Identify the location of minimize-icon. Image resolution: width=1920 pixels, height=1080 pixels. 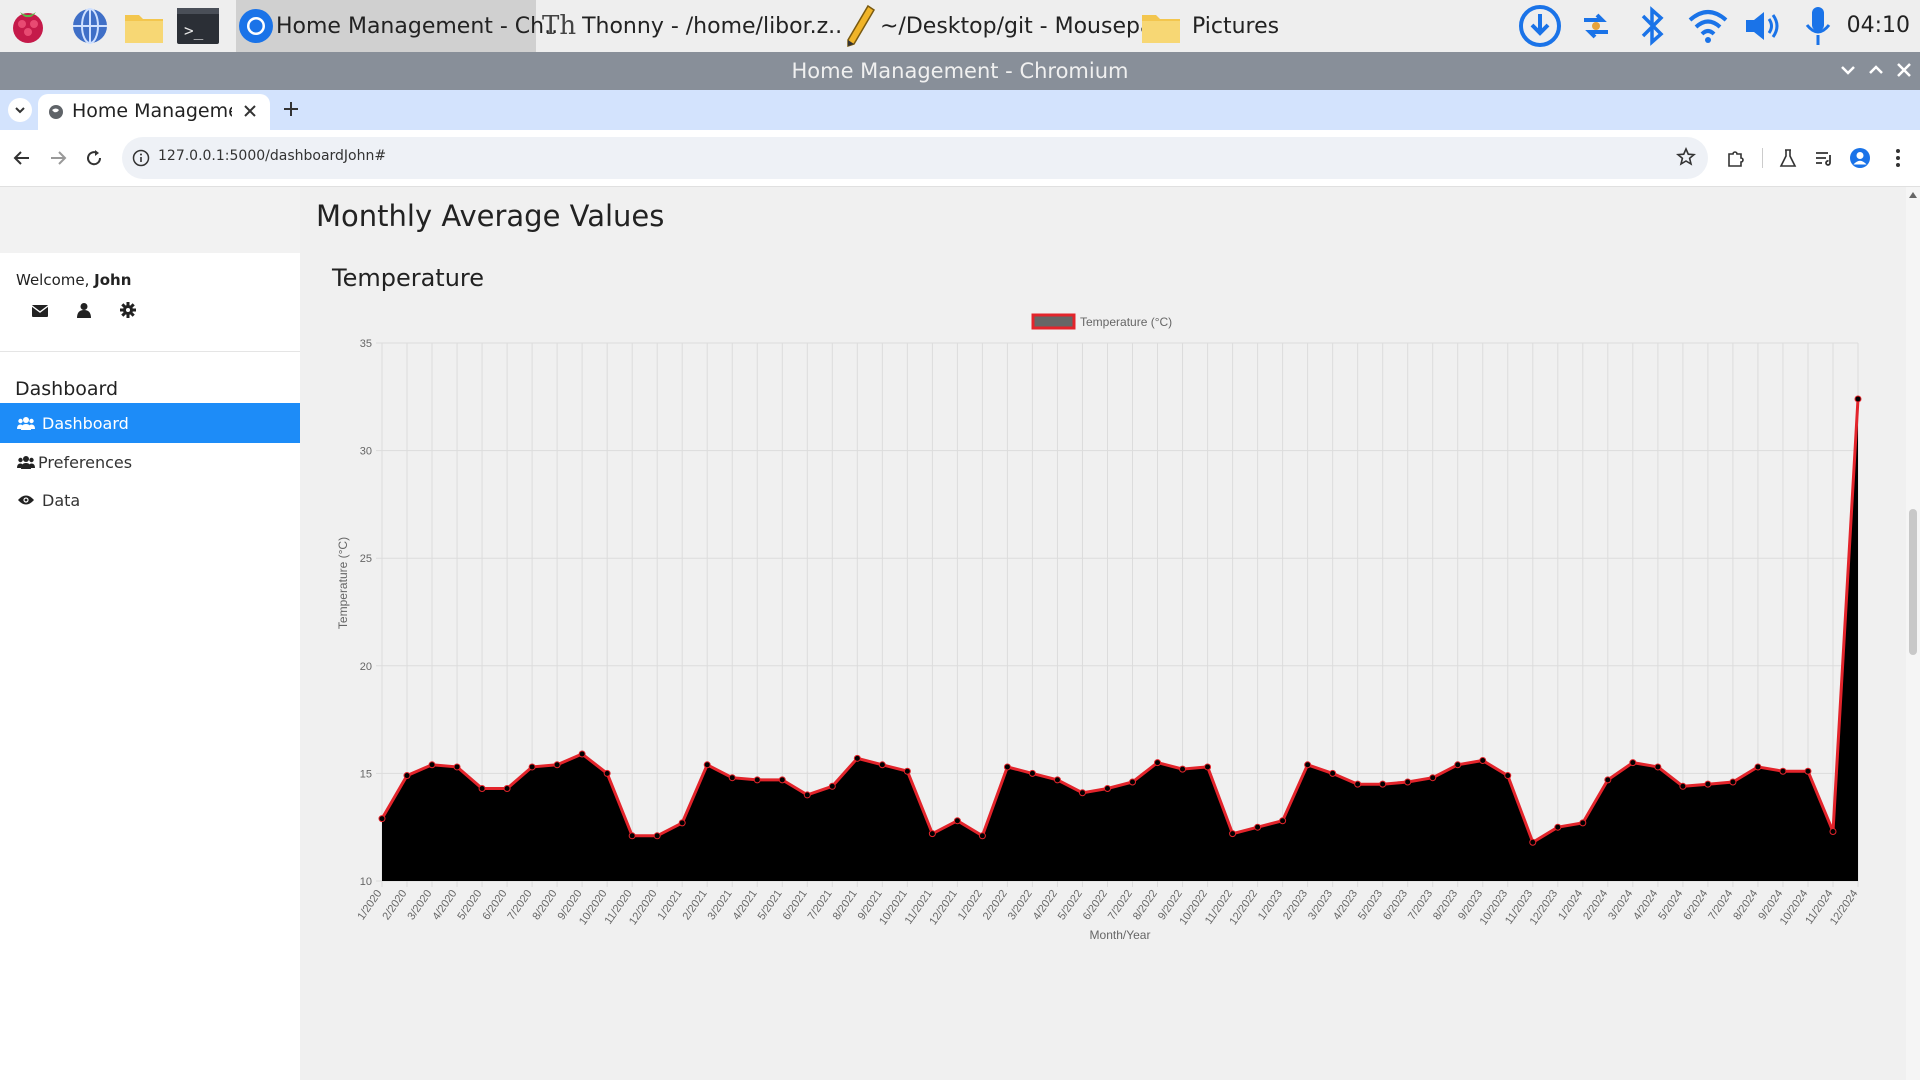
(1848, 71).